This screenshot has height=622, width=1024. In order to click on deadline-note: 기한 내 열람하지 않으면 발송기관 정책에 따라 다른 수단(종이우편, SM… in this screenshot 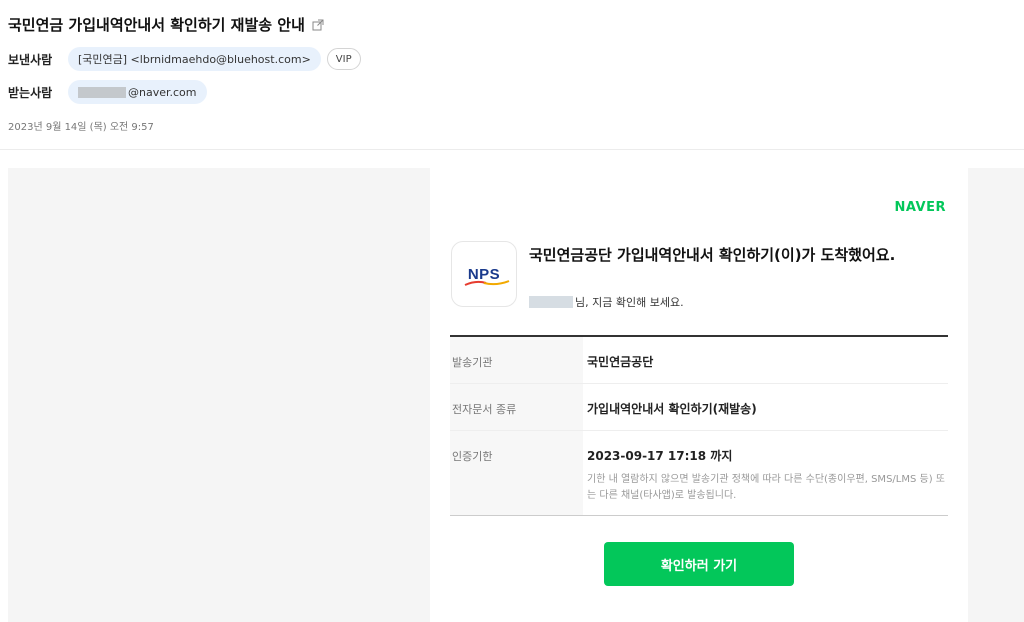, I will do `click(766, 487)`.